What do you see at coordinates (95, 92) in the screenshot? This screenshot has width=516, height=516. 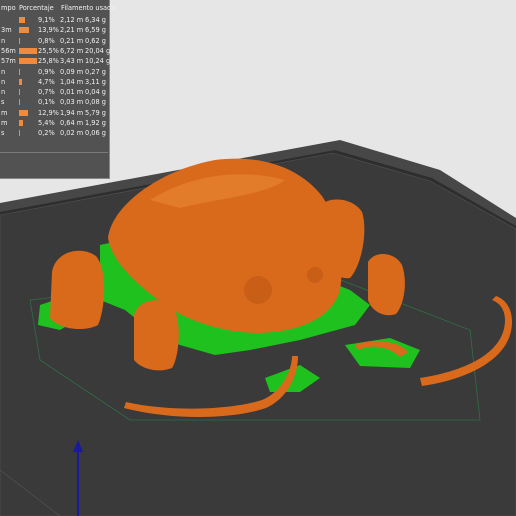 I see `row-weight: 0,04 g` at bounding box center [95, 92].